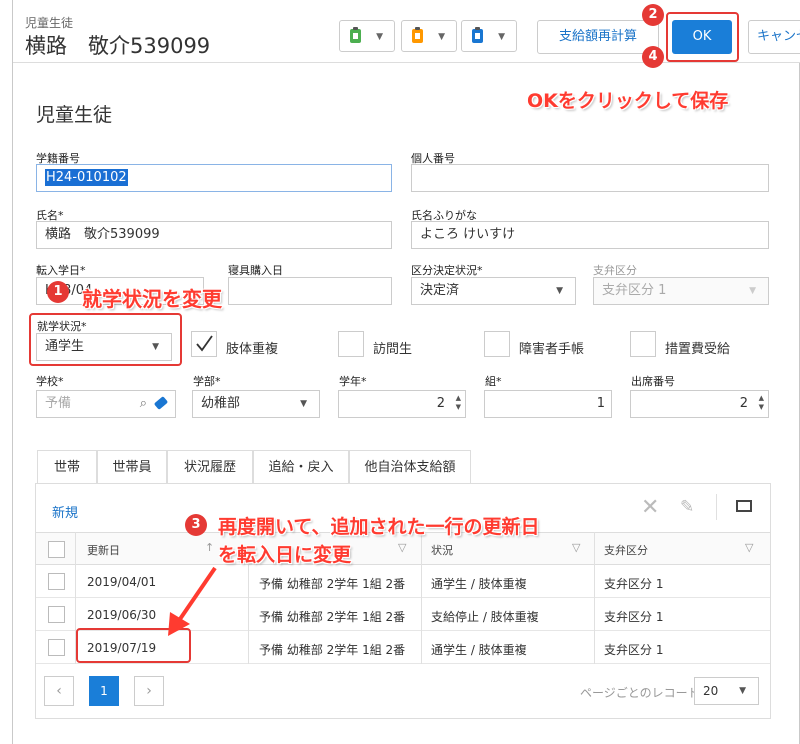 This screenshot has height=744, width=800. What do you see at coordinates (653, 15) in the screenshot?
I see `step-badge-2: 2` at bounding box center [653, 15].